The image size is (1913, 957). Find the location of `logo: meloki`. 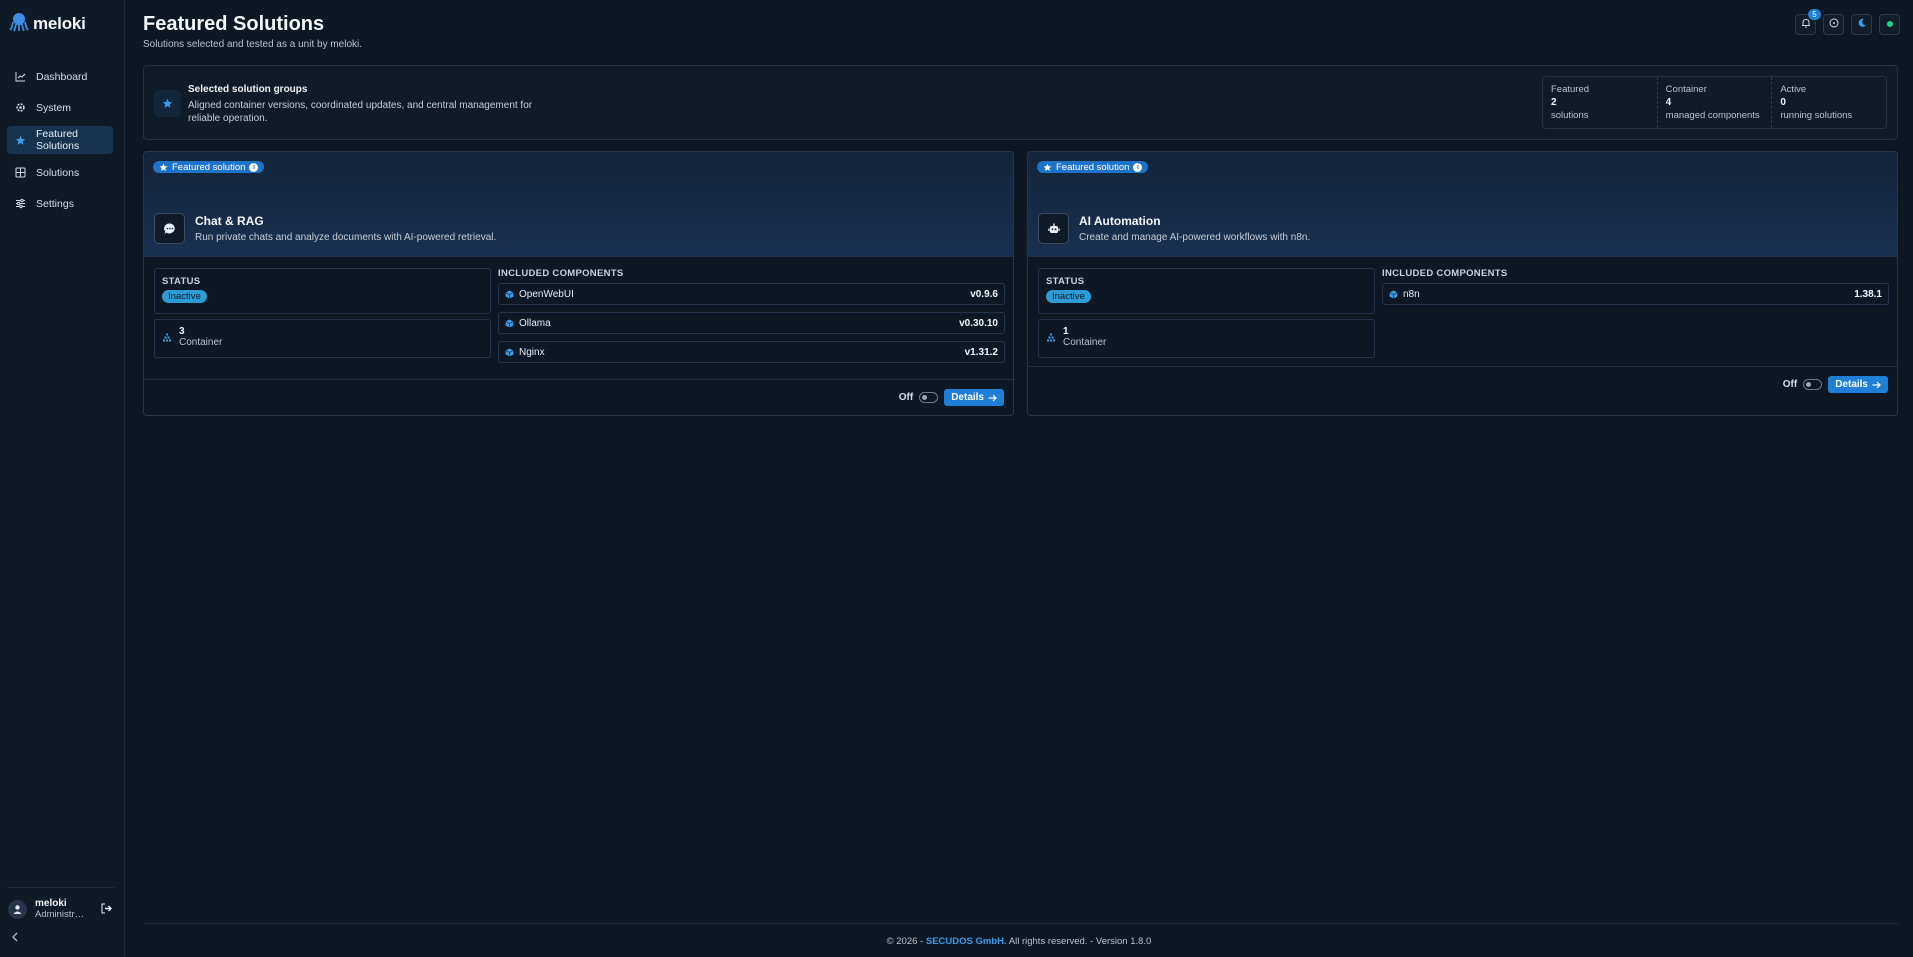

logo: meloki is located at coordinates (47, 23).